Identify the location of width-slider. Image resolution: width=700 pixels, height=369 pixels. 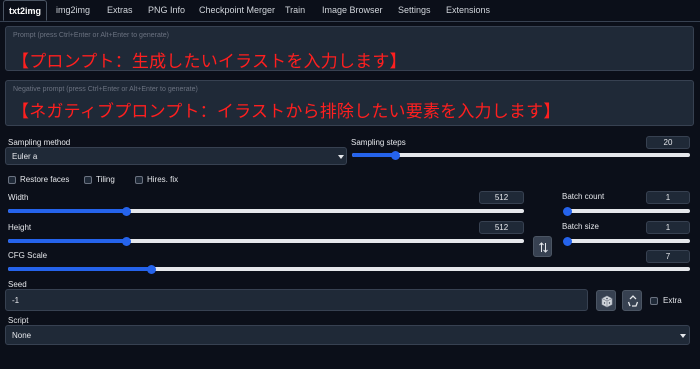
(266, 211).